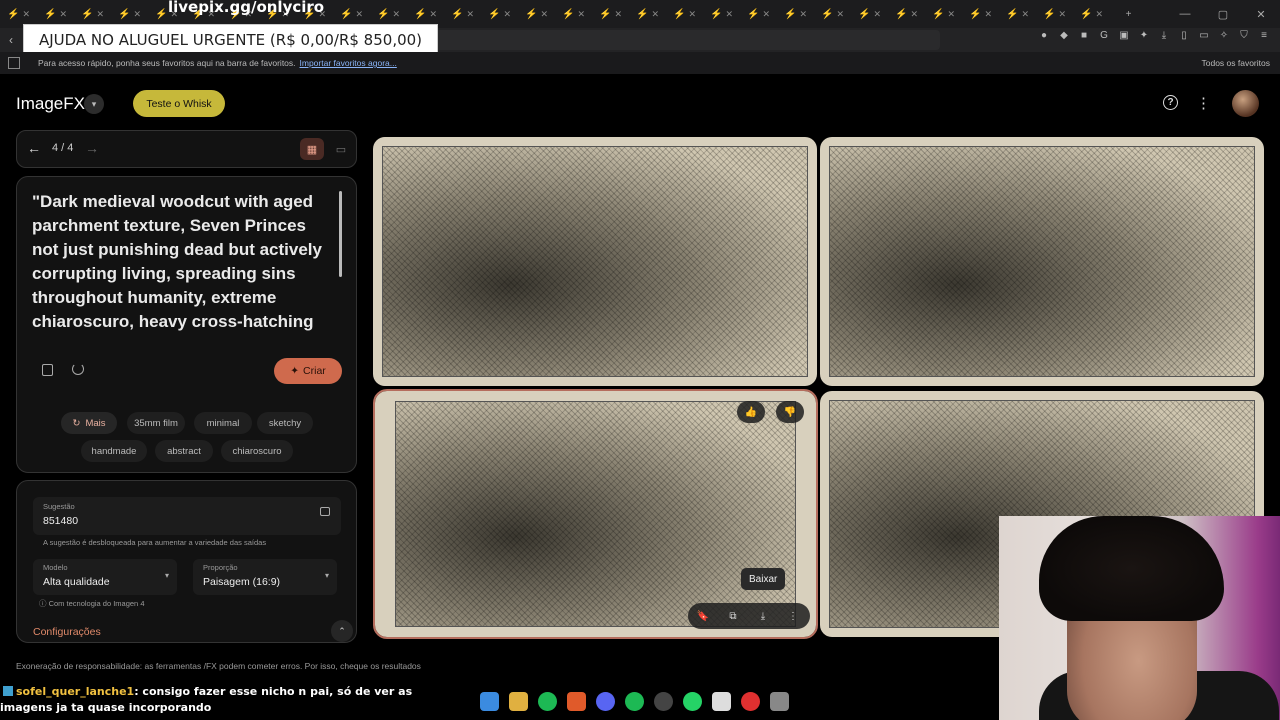 The image size is (1280, 720). I want to click on single-view-icon: ▭, so click(341, 149).